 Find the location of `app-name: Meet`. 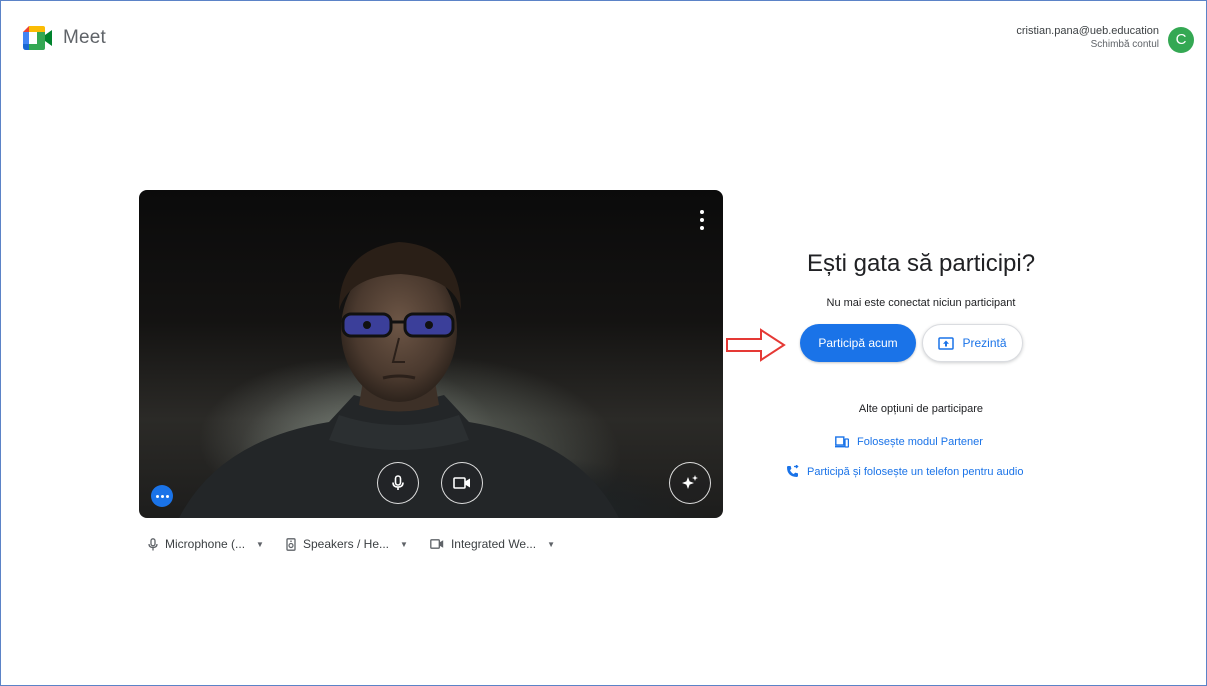

app-name: Meet is located at coordinates (85, 37).